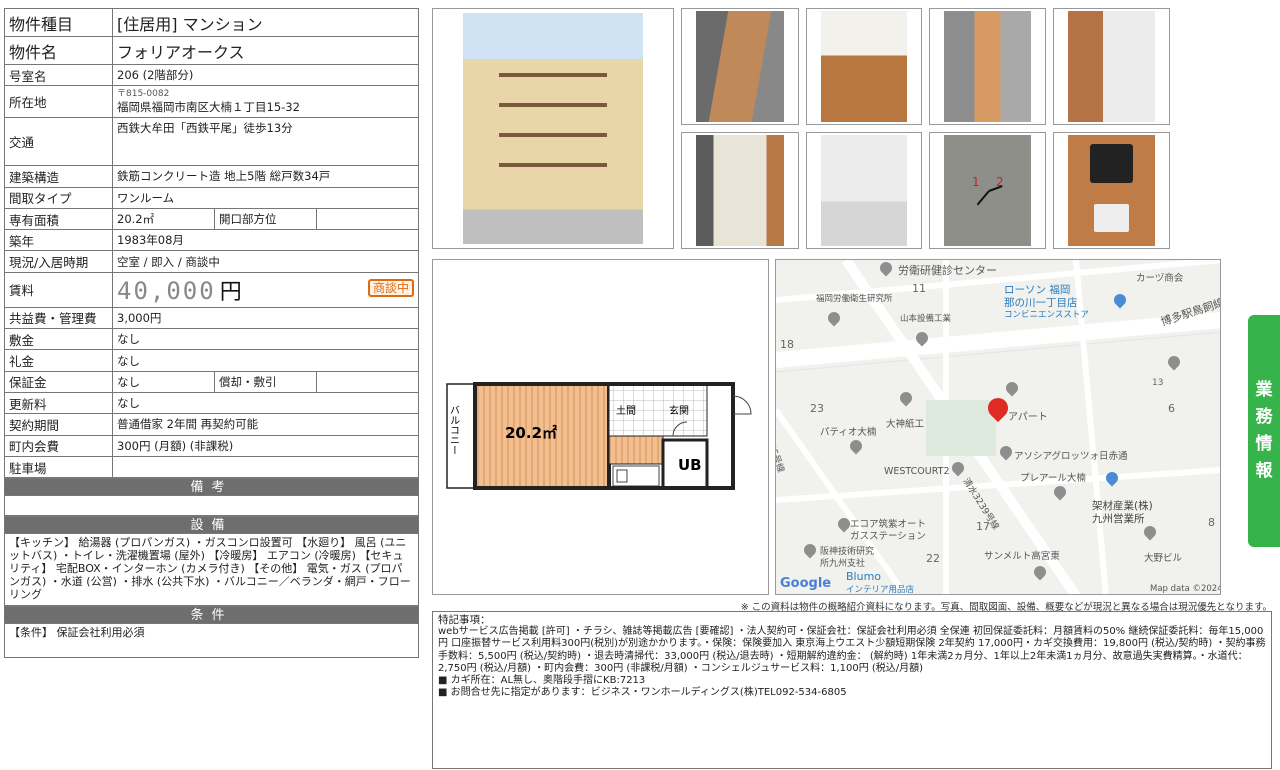 The height and width of the screenshot is (770, 1280). What do you see at coordinates (864, 190) in the screenshot?
I see `bathroom-photo` at bounding box center [864, 190].